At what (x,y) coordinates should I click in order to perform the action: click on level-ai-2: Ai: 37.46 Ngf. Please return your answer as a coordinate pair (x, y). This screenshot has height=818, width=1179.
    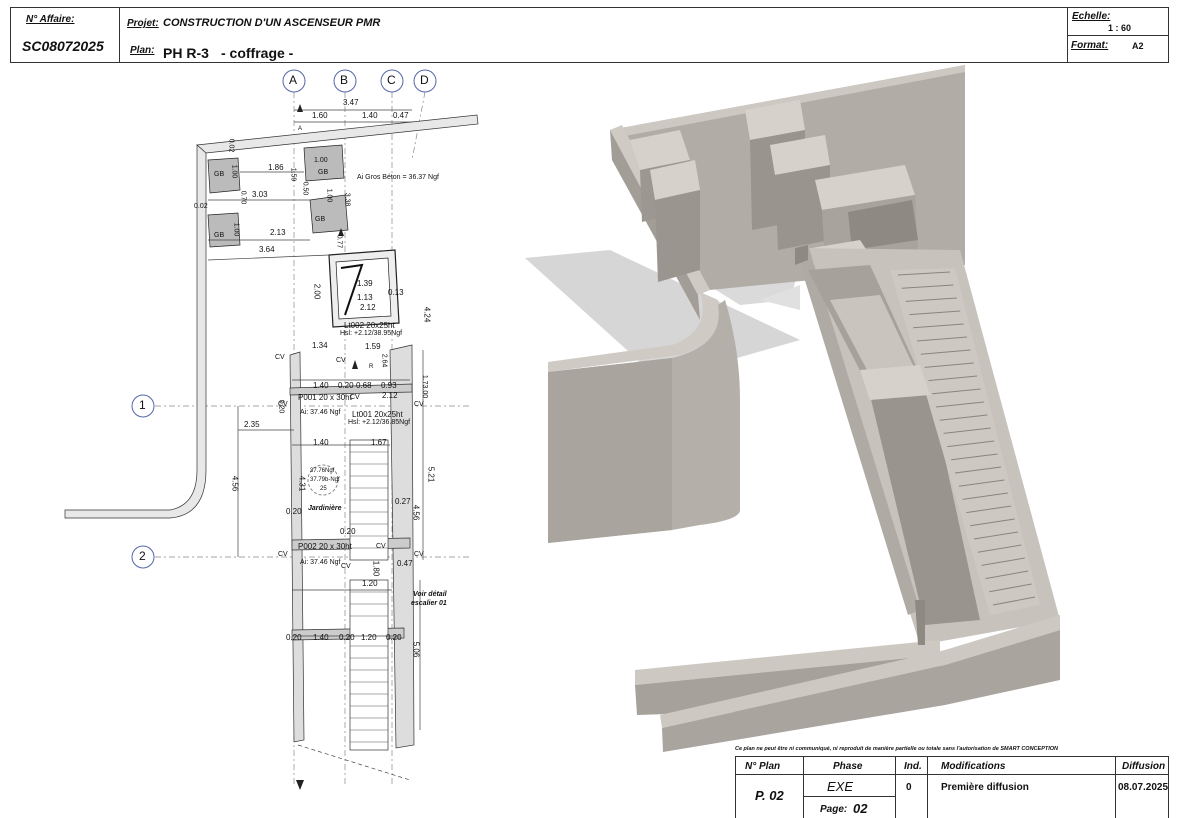
    Looking at the image, I should click on (320, 562).